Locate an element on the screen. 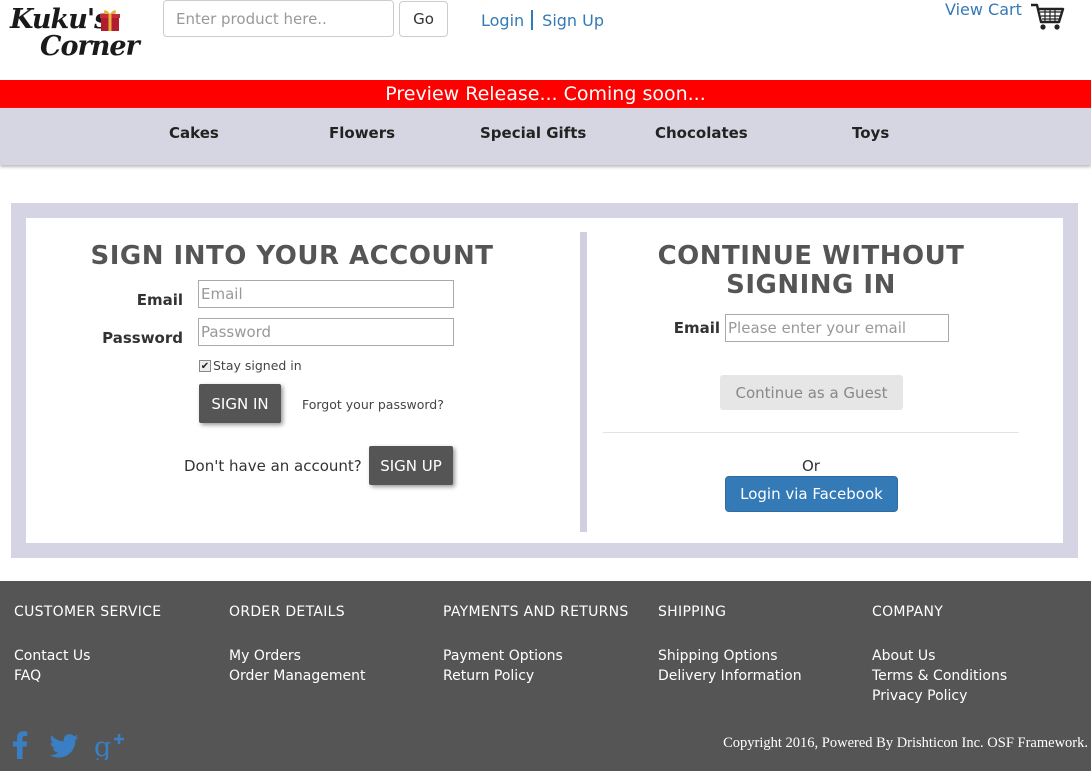 The width and height of the screenshot is (1091, 771). nav-item-flowers: Flowers is located at coordinates (362, 133).